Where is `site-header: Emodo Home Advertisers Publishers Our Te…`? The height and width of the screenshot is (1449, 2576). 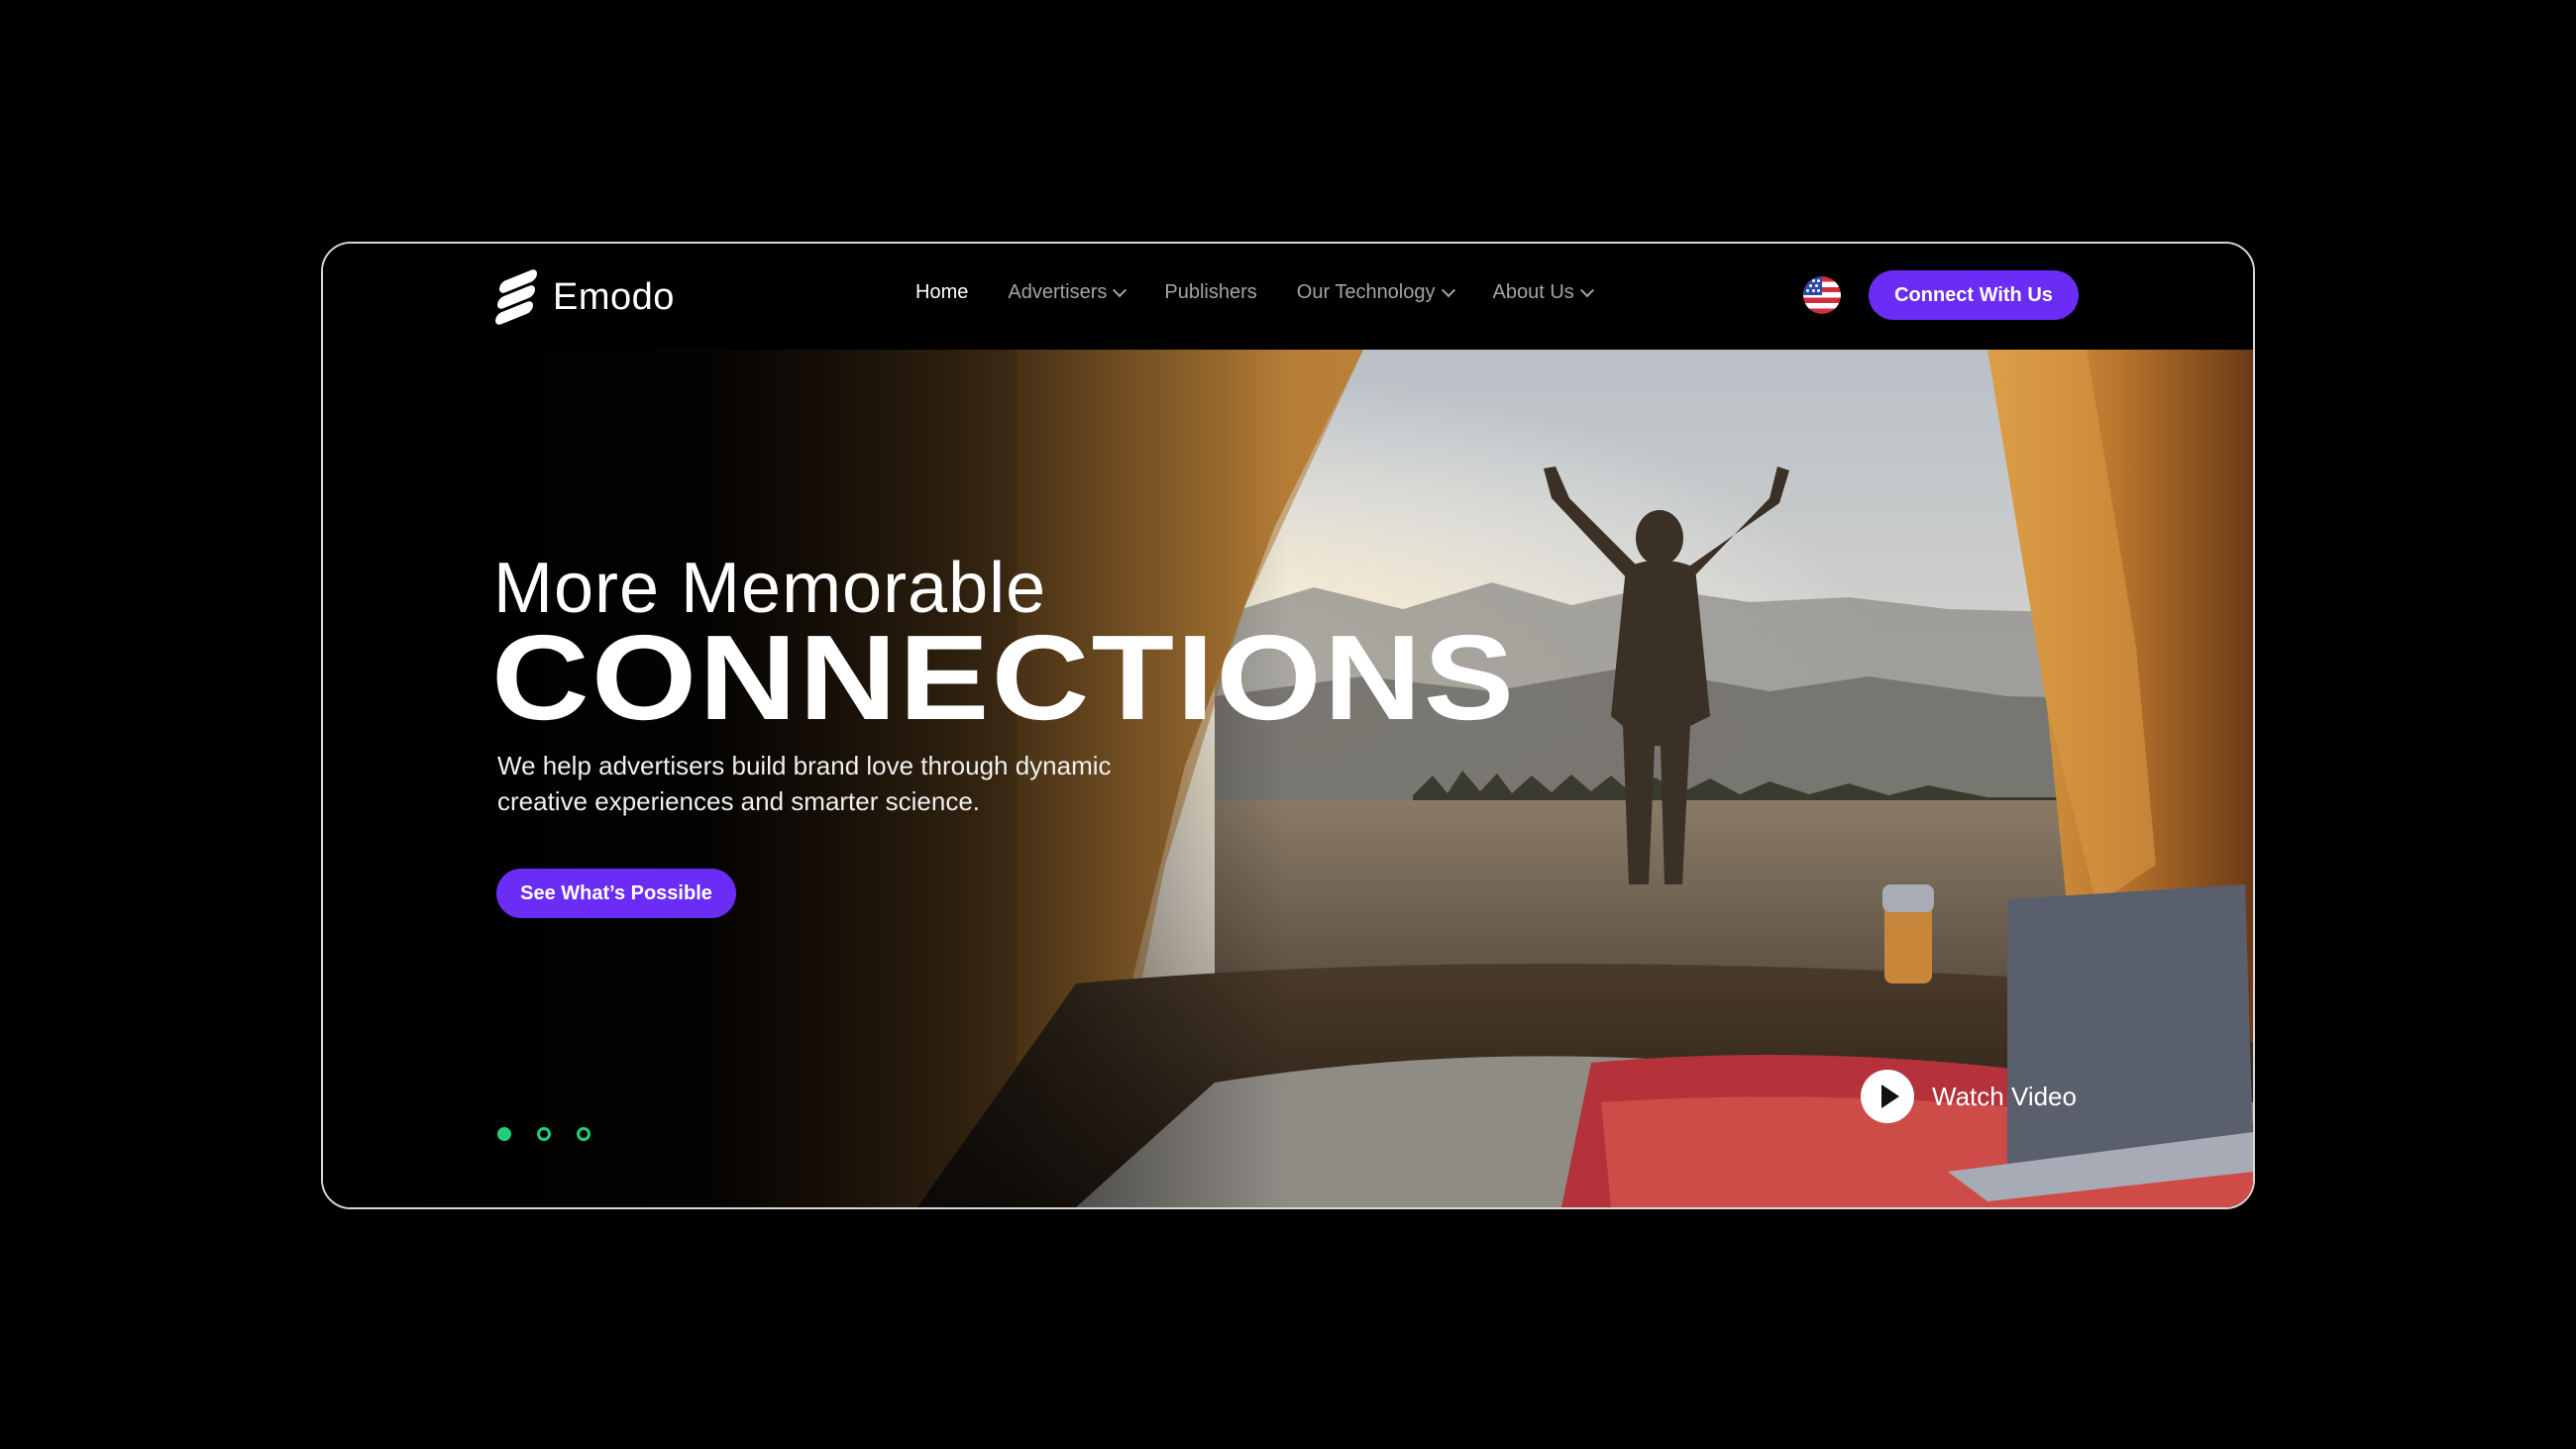
site-header: Emodo Home Advertisers Publishers Our Te… is located at coordinates (1288, 297).